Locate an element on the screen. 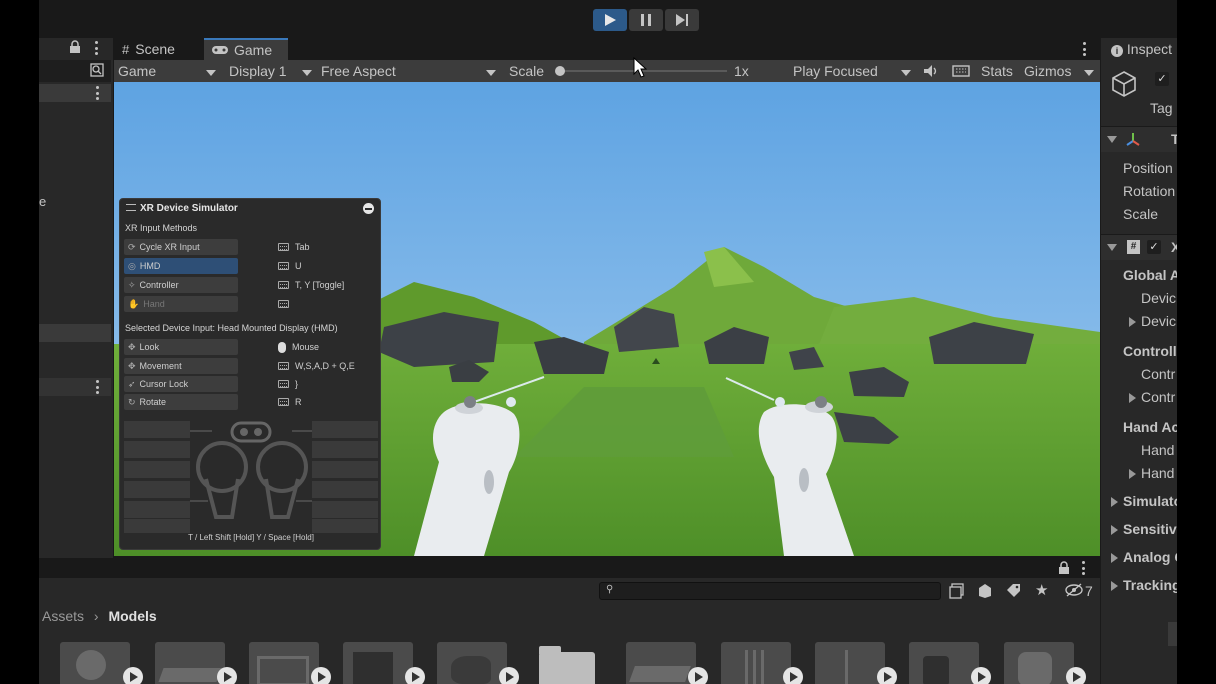  tab-game: Game is located at coordinates (246, 49).